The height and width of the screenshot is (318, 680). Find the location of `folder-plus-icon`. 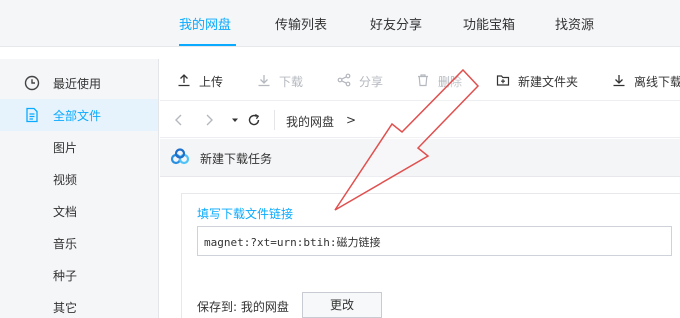

folder-plus-icon is located at coordinates (503, 80).